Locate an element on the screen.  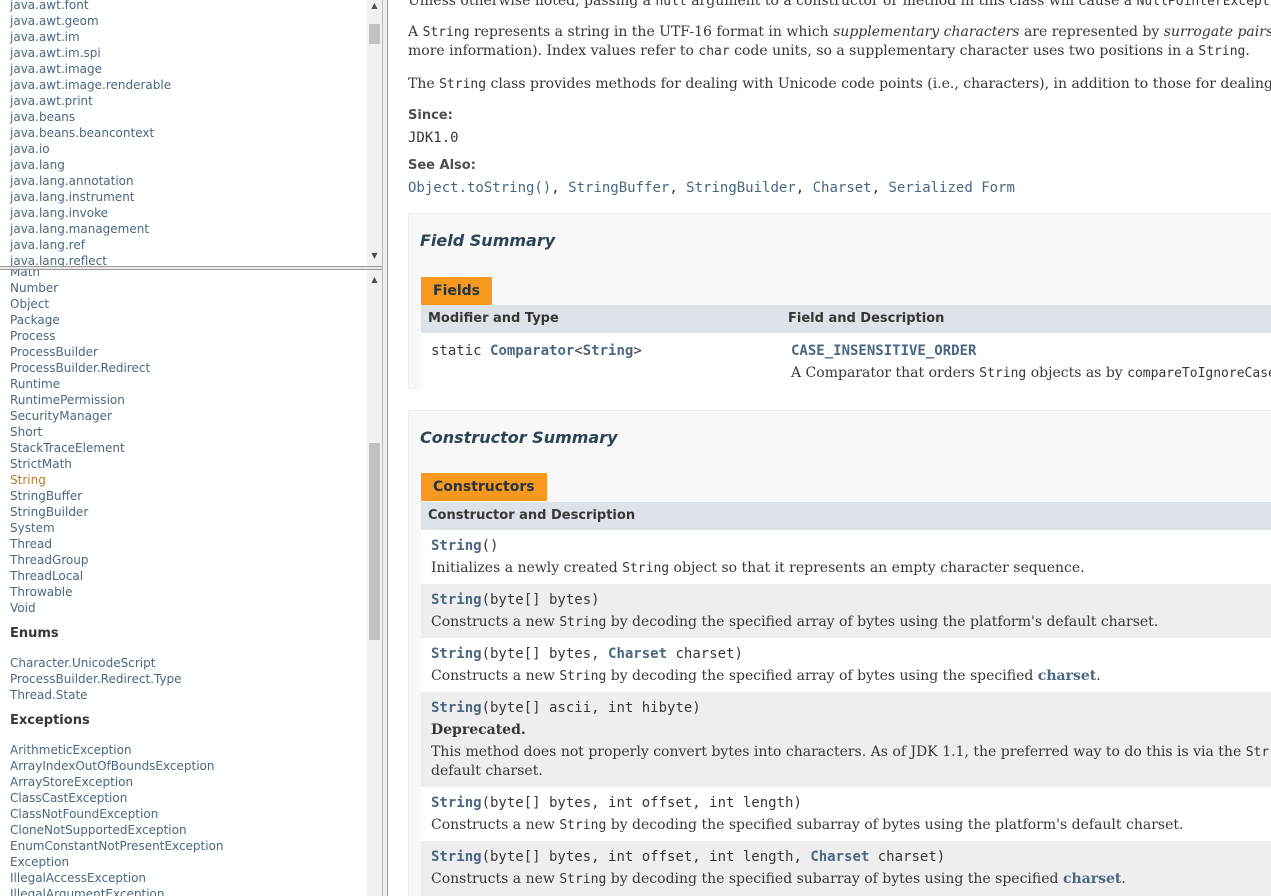
class-link: Math is located at coordinates (117, 275).